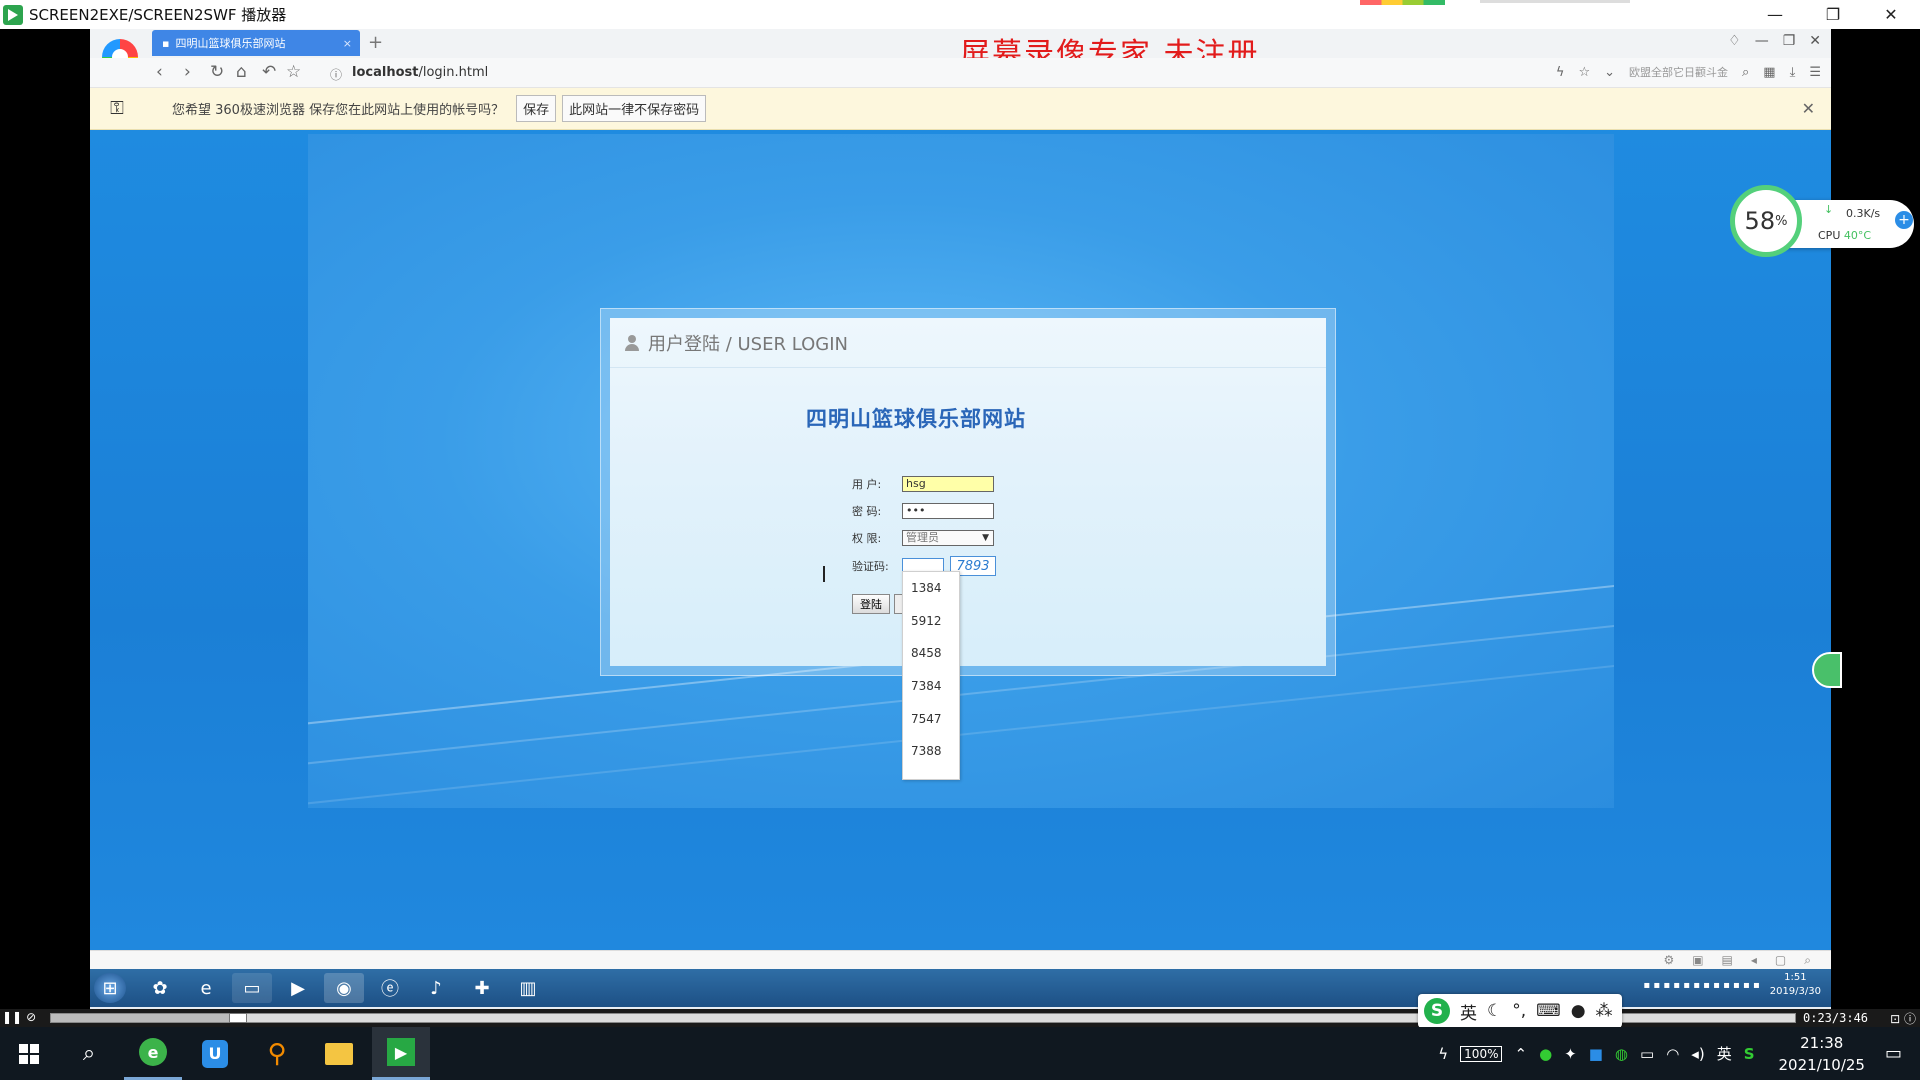 Image resolution: width=1920 pixels, height=1080 pixels. What do you see at coordinates (1443, 1054) in the screenshot?
I see `charging-icon: ϟ` at bounding box center [1443, 1054].